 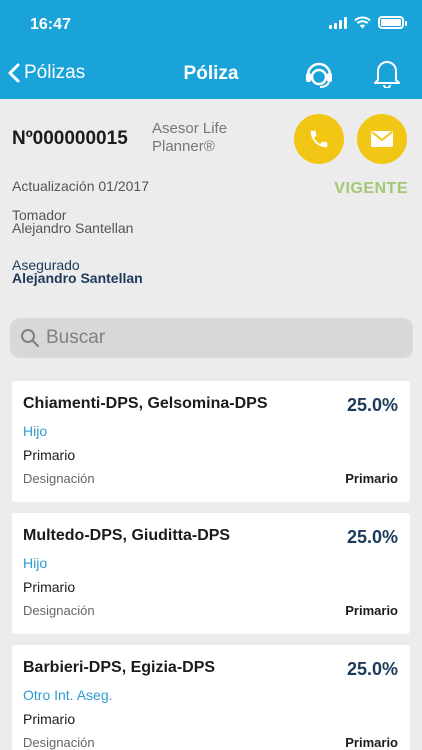 I want to click on beneficiary-relation: Otro Int. Aseg., so click(x=68, y=695).